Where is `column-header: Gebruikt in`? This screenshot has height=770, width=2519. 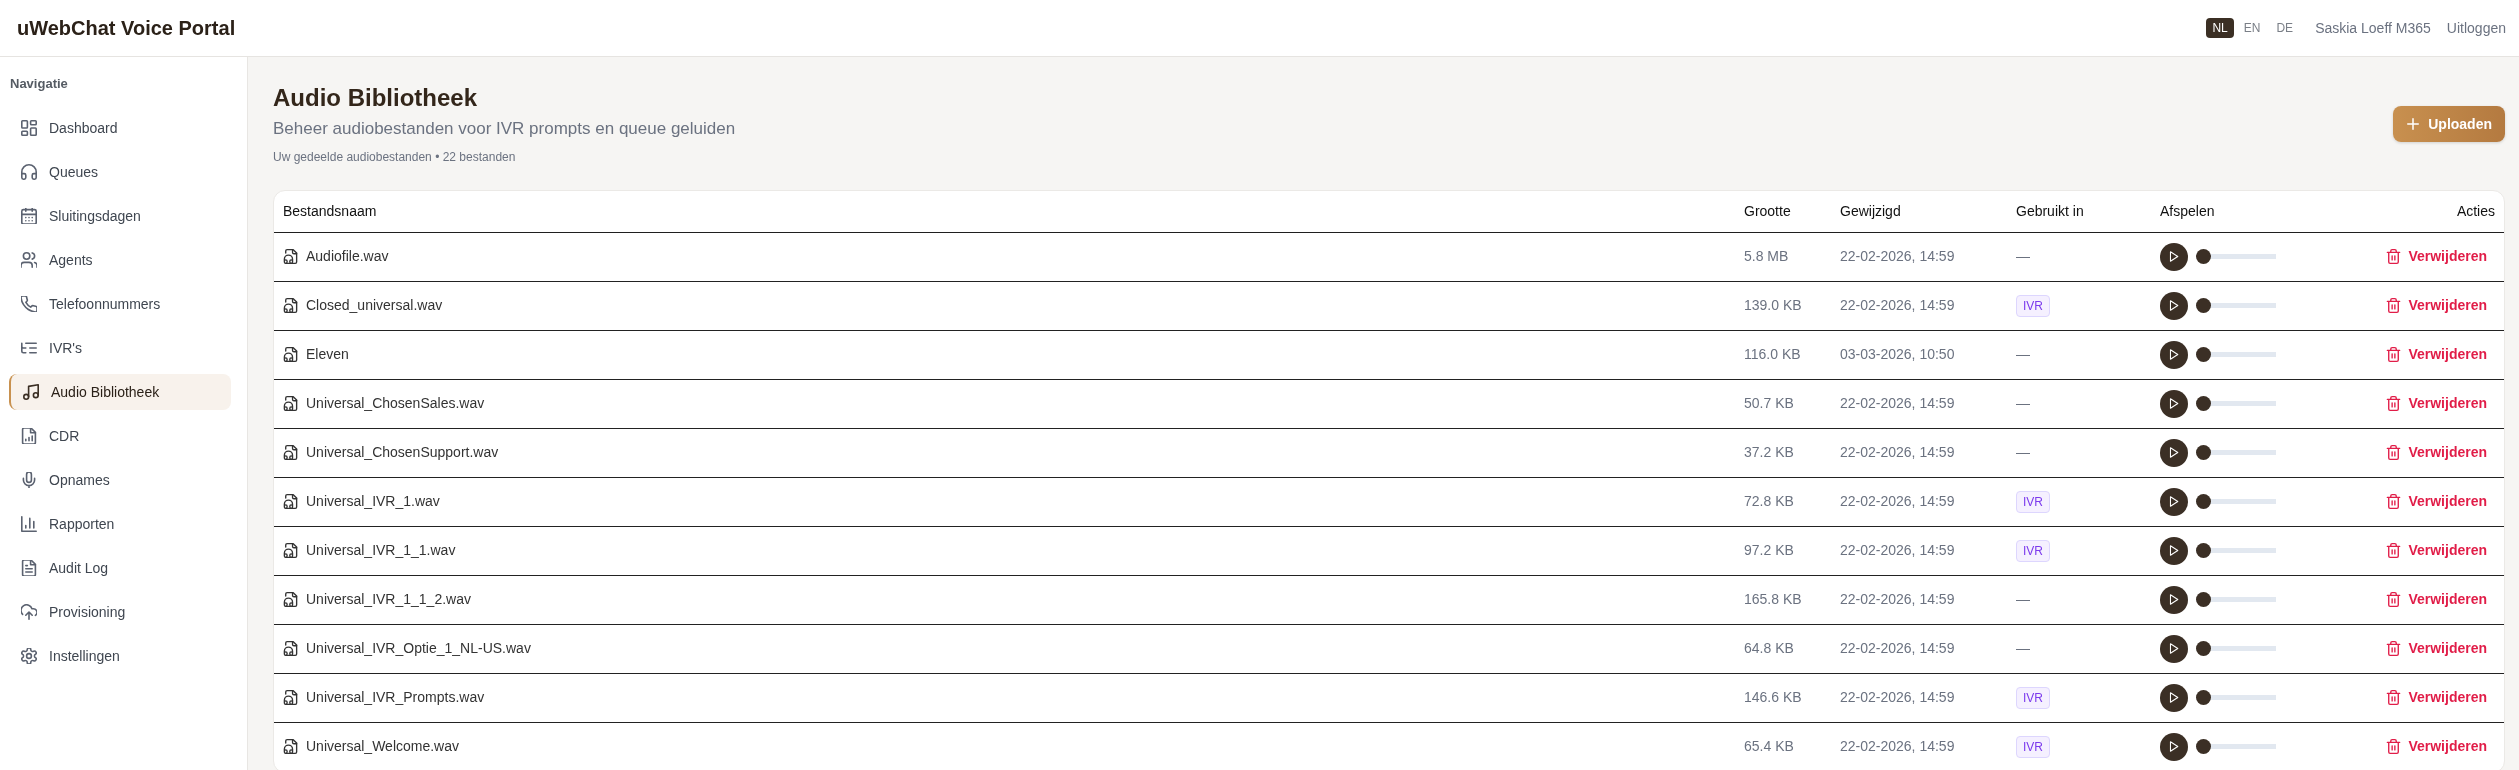
column-header: Gebruikt in is located at coordinates (2079, 211).